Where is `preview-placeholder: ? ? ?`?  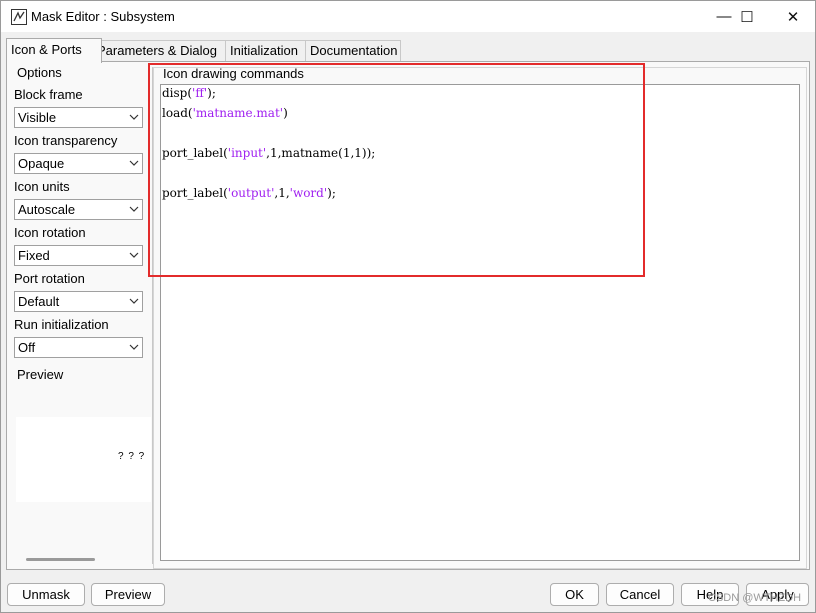
preview-placeholder: ? ? ? is located at coordinates (132, 456).